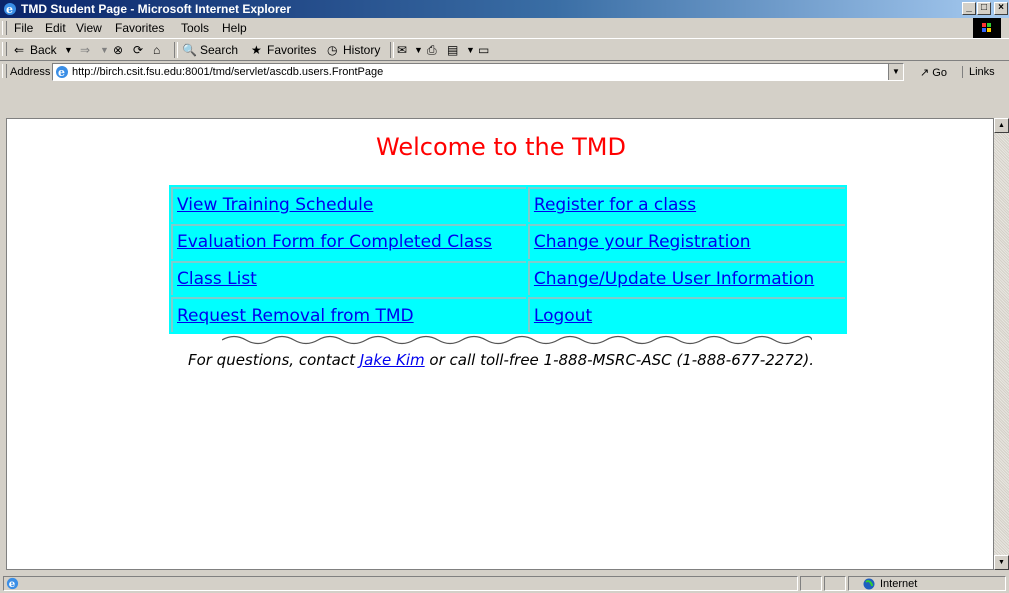 This screenshot has width=1009, height=593. I want to click on menu-edit: Edit, so click(55, 28).